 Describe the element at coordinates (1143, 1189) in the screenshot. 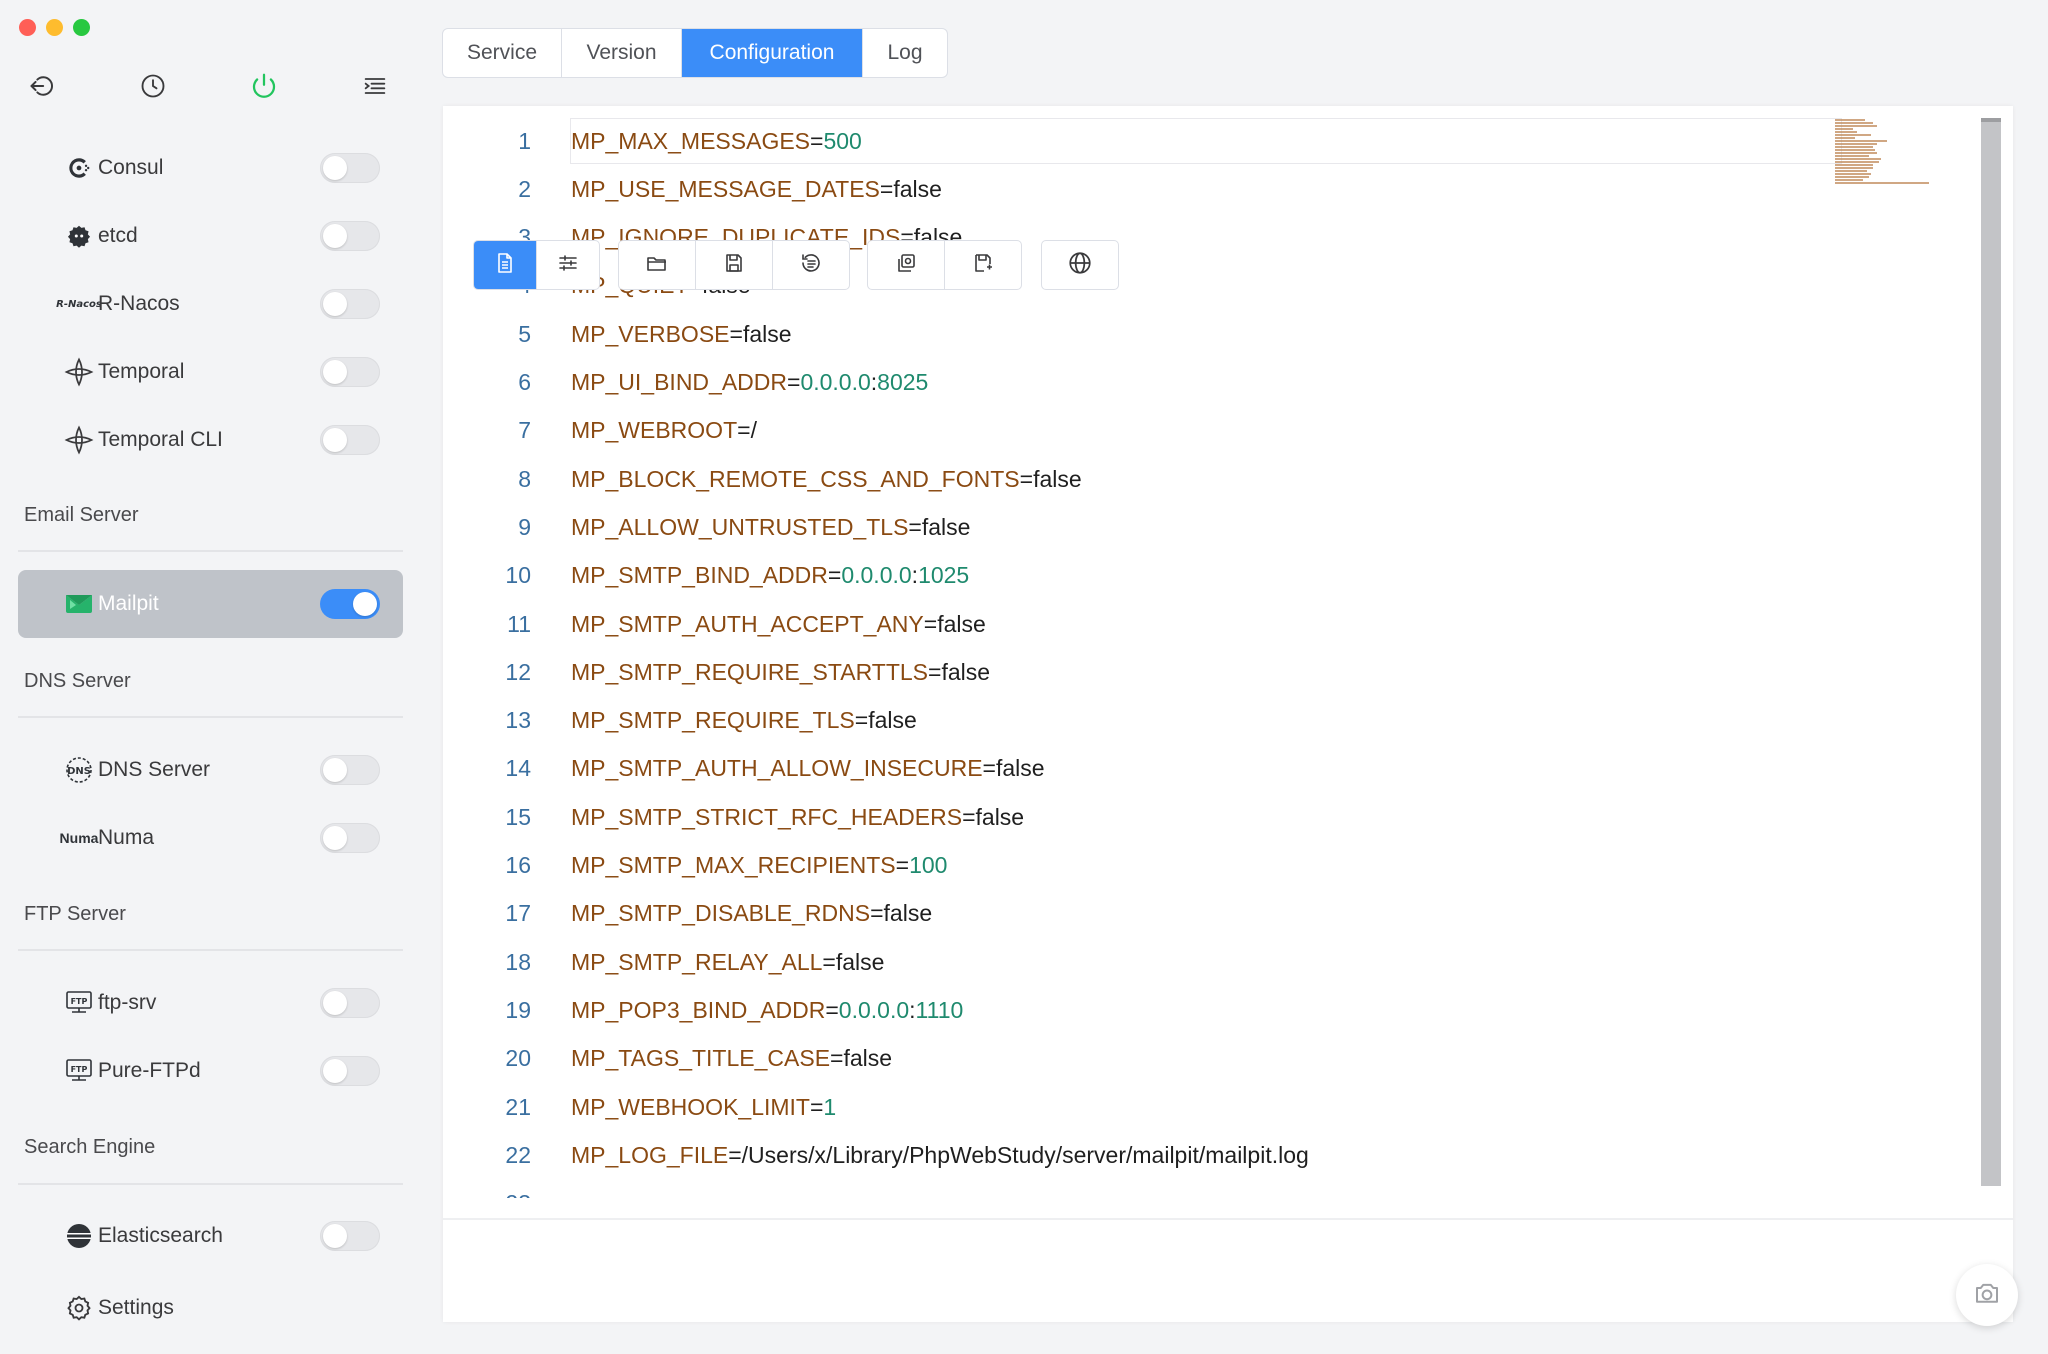

I see `code-line: 23` at that location.